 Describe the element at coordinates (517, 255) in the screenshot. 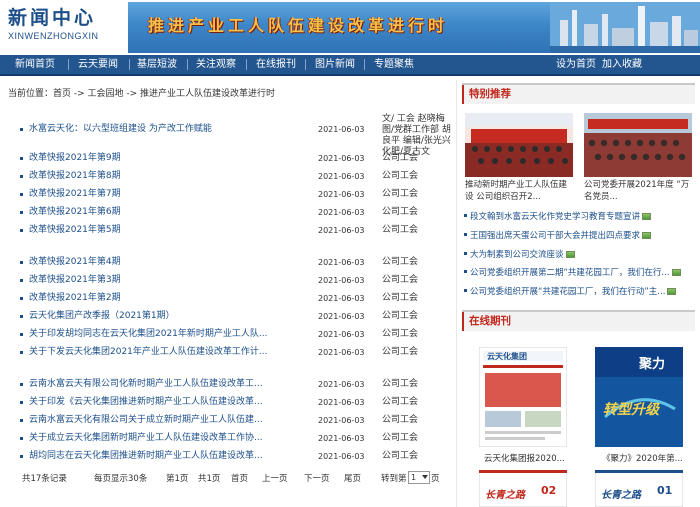

I see `recommend-item-title: 大为制素到公司交流座谈` at that location.